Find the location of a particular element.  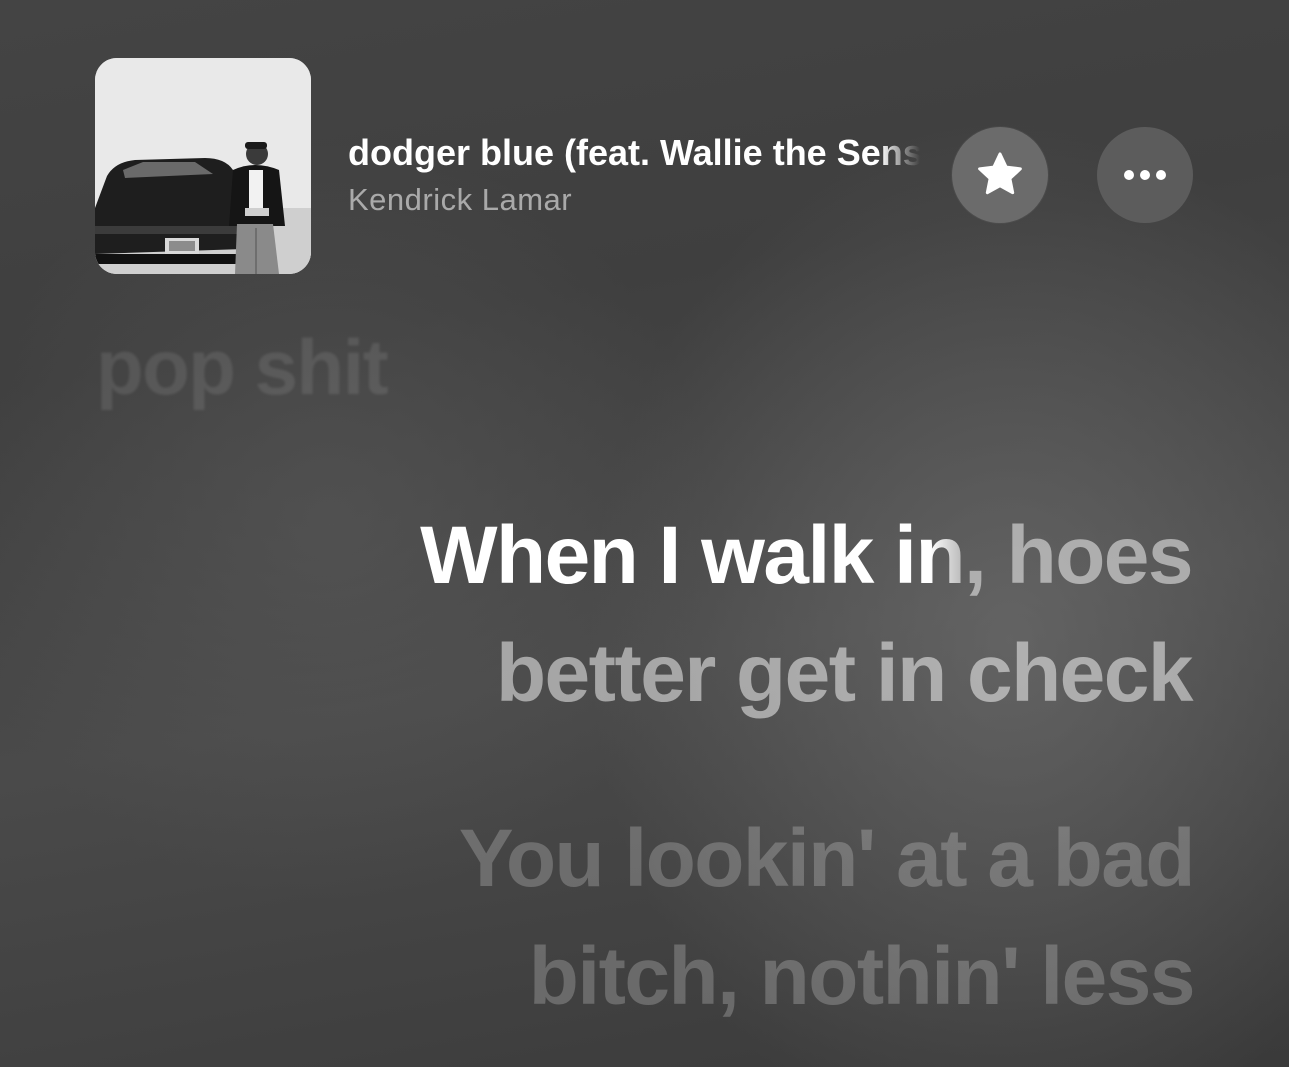

star-icon is located at coordinates (1000, 173).